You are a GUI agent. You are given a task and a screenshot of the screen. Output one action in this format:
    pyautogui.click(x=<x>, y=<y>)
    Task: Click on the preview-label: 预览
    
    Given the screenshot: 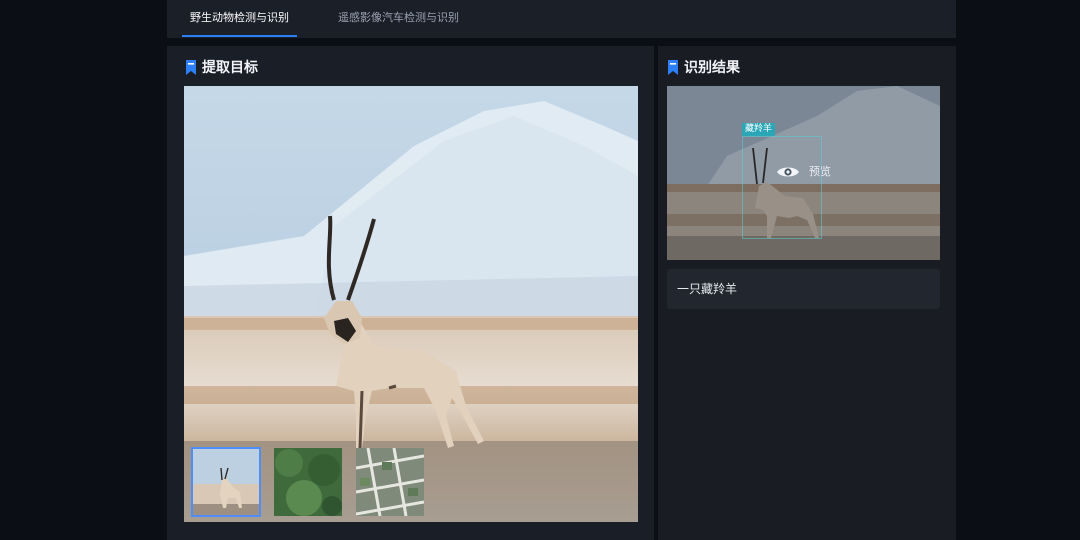 What is the action you would take?
    pyautogui.click(x=820, y=171)
    